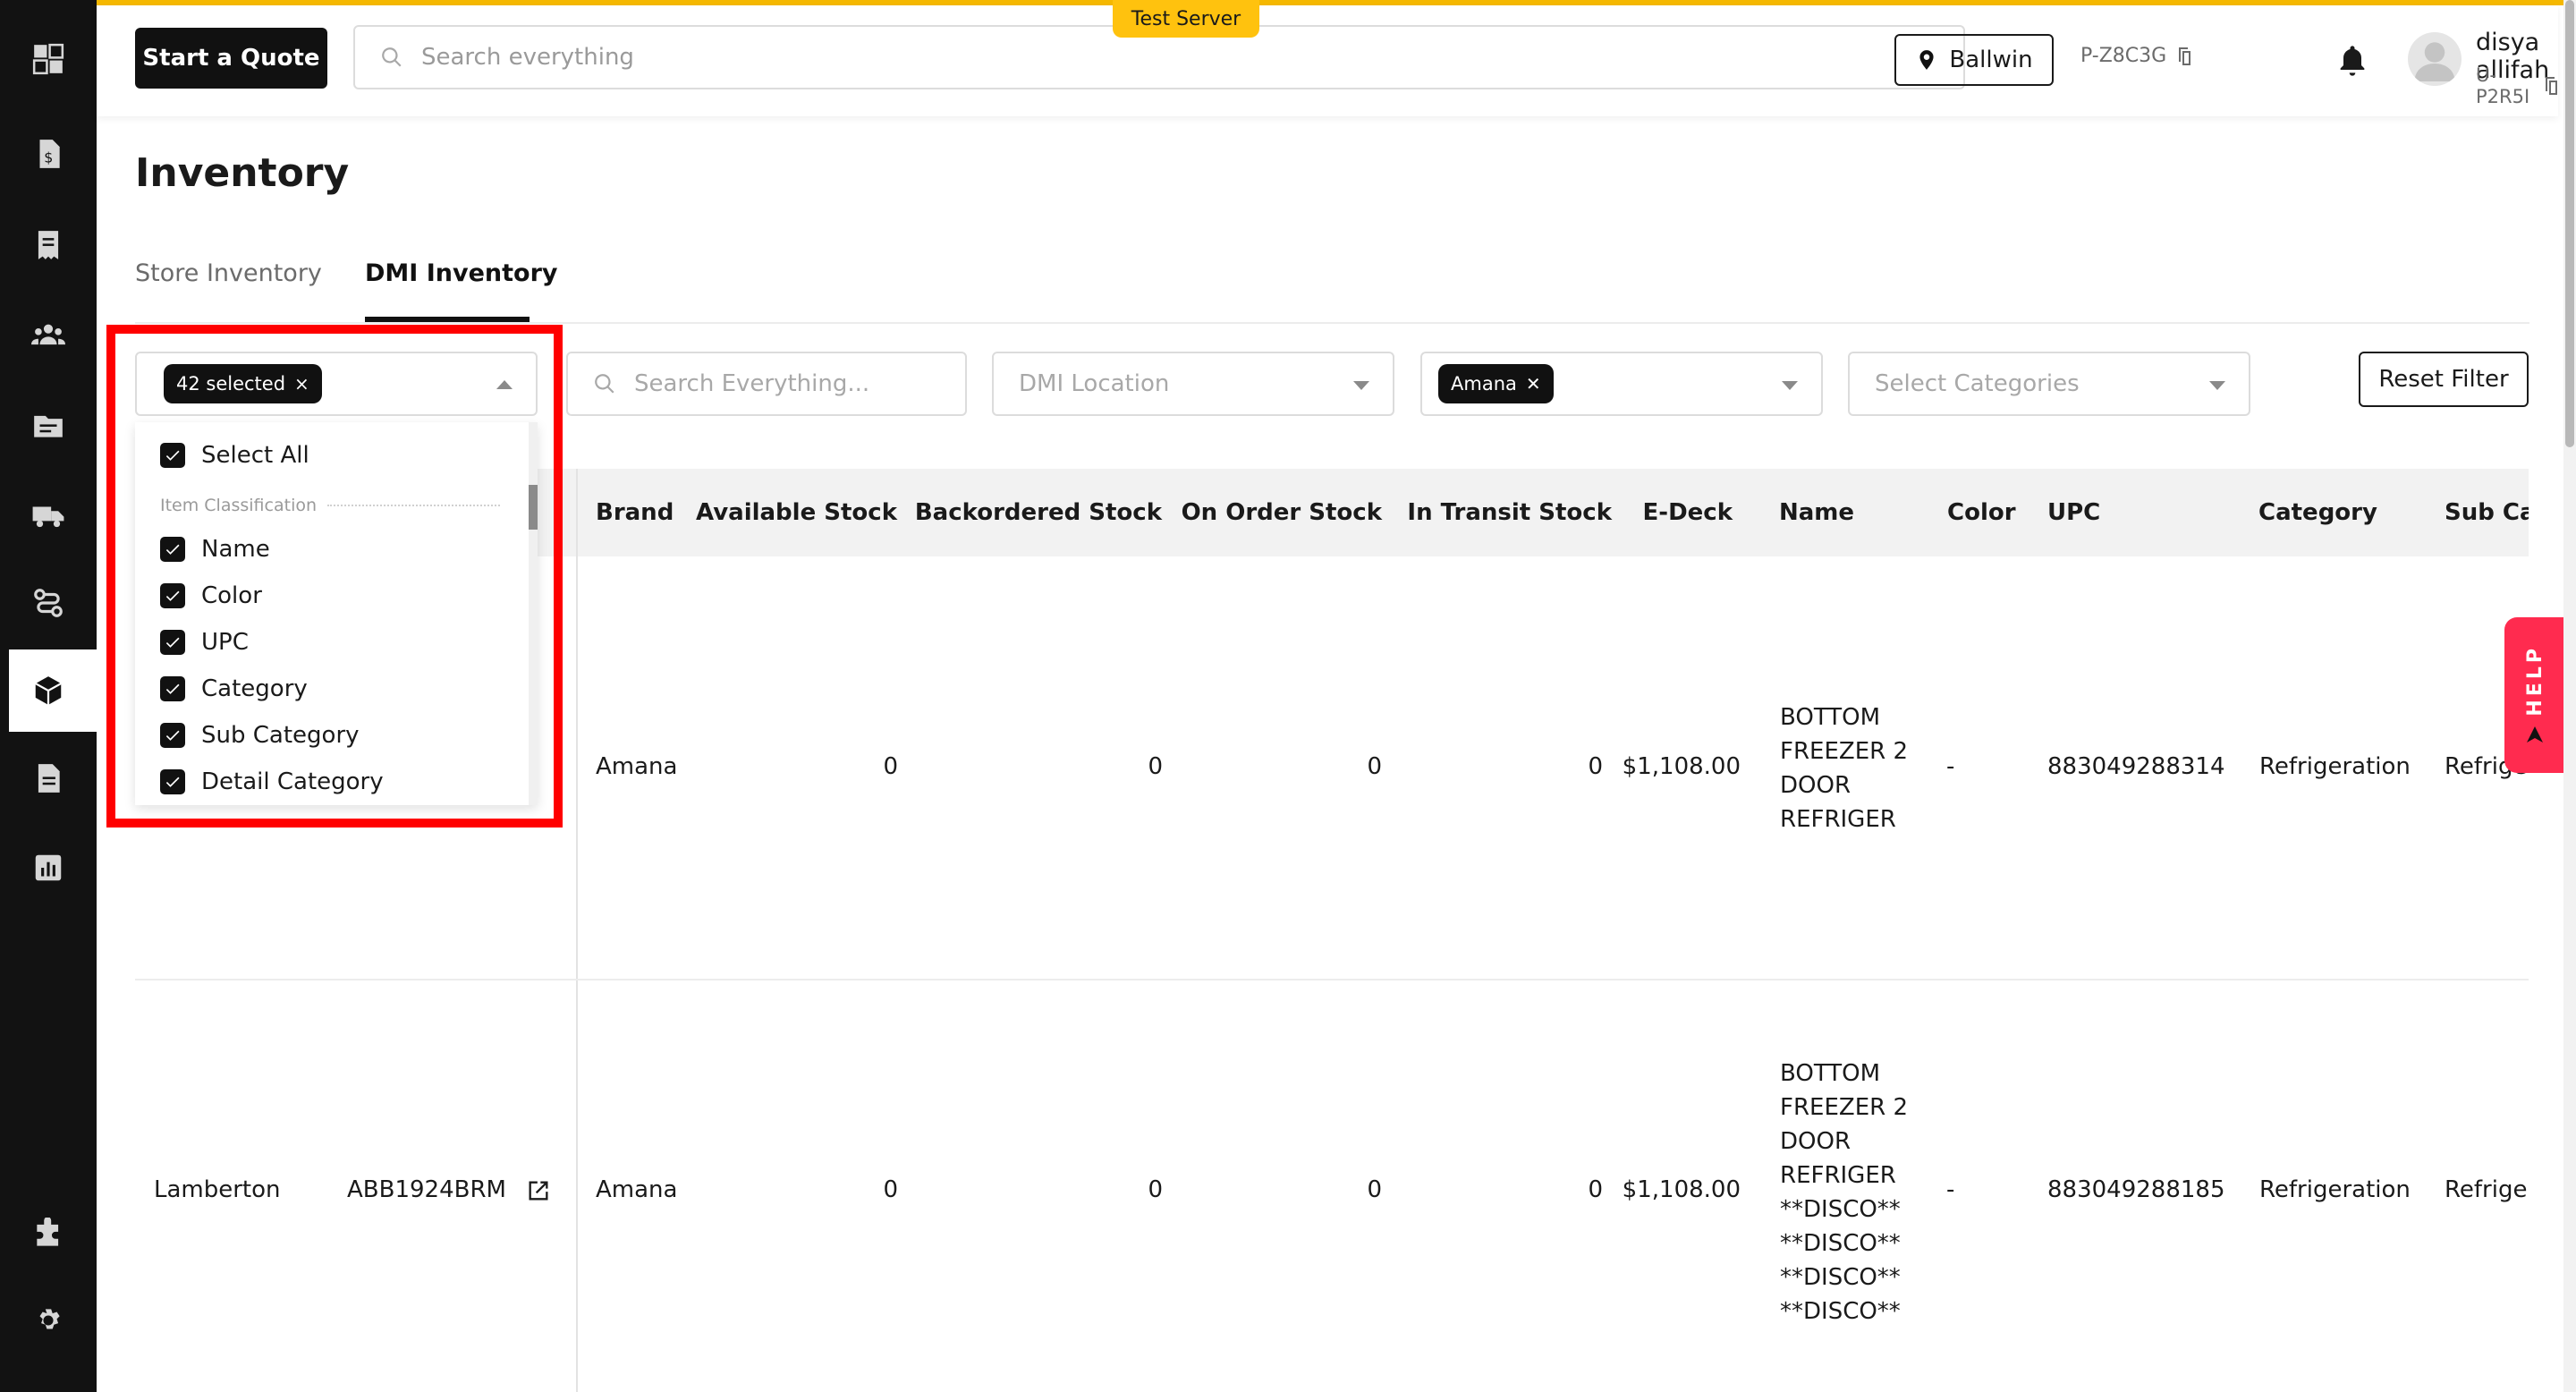 The image size is (2576, 1392). What do you see at coordinates (48, 426) in the screenshot?
I see `folder-icon` at bounding box center [48, 426].